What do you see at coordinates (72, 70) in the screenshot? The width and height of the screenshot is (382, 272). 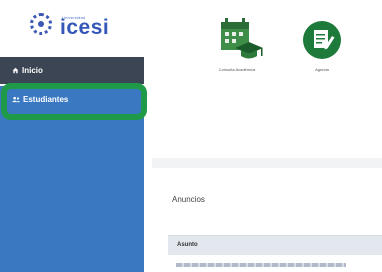 I see `sidebar-item-inicio: Inicio` at bounding box center [72, 70].